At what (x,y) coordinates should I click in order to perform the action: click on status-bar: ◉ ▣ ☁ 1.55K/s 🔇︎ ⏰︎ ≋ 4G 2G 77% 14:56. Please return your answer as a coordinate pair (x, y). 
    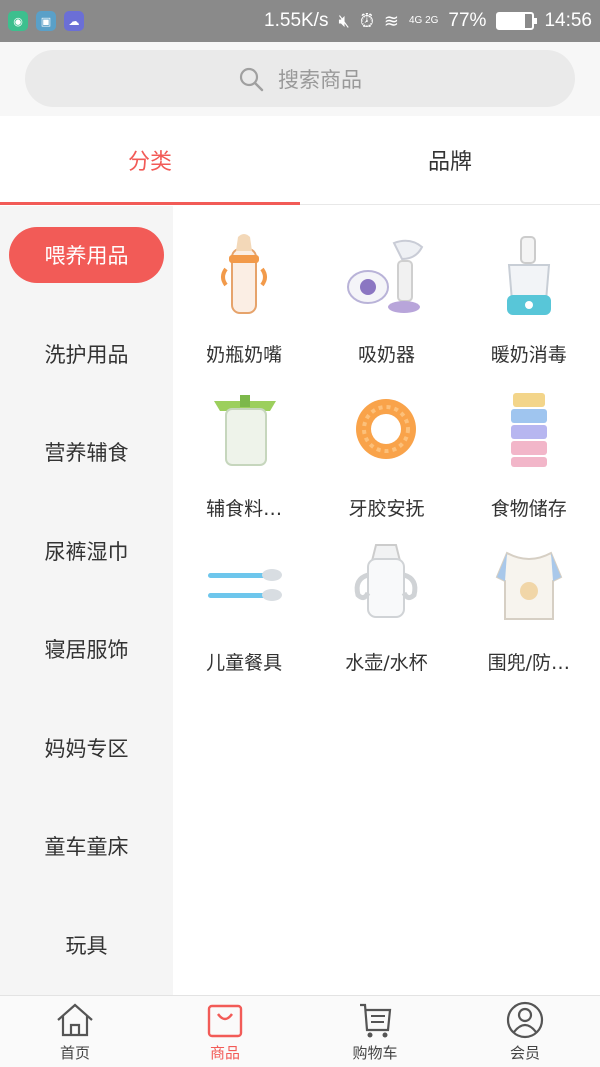
    Looking at the image, I should click on (300, 21).